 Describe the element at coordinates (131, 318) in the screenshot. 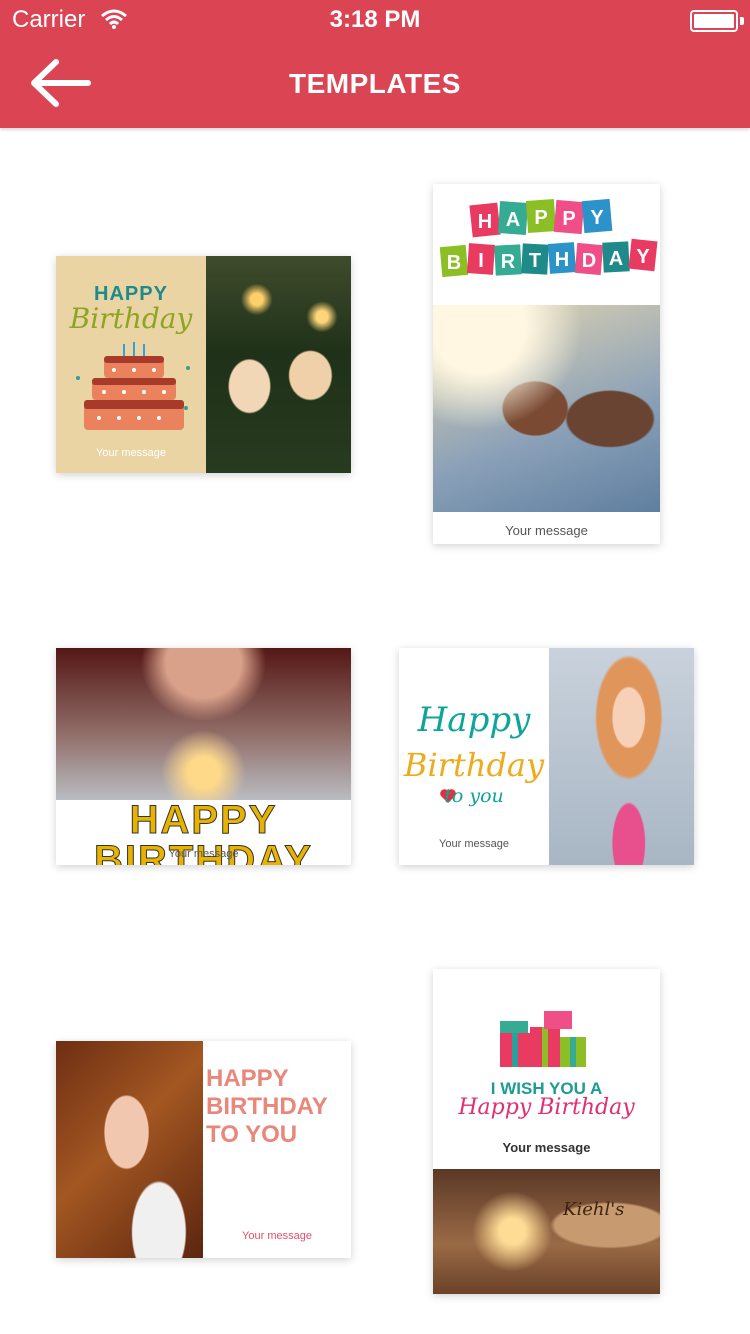

I see `template-headline-script: Birthday` at that location.